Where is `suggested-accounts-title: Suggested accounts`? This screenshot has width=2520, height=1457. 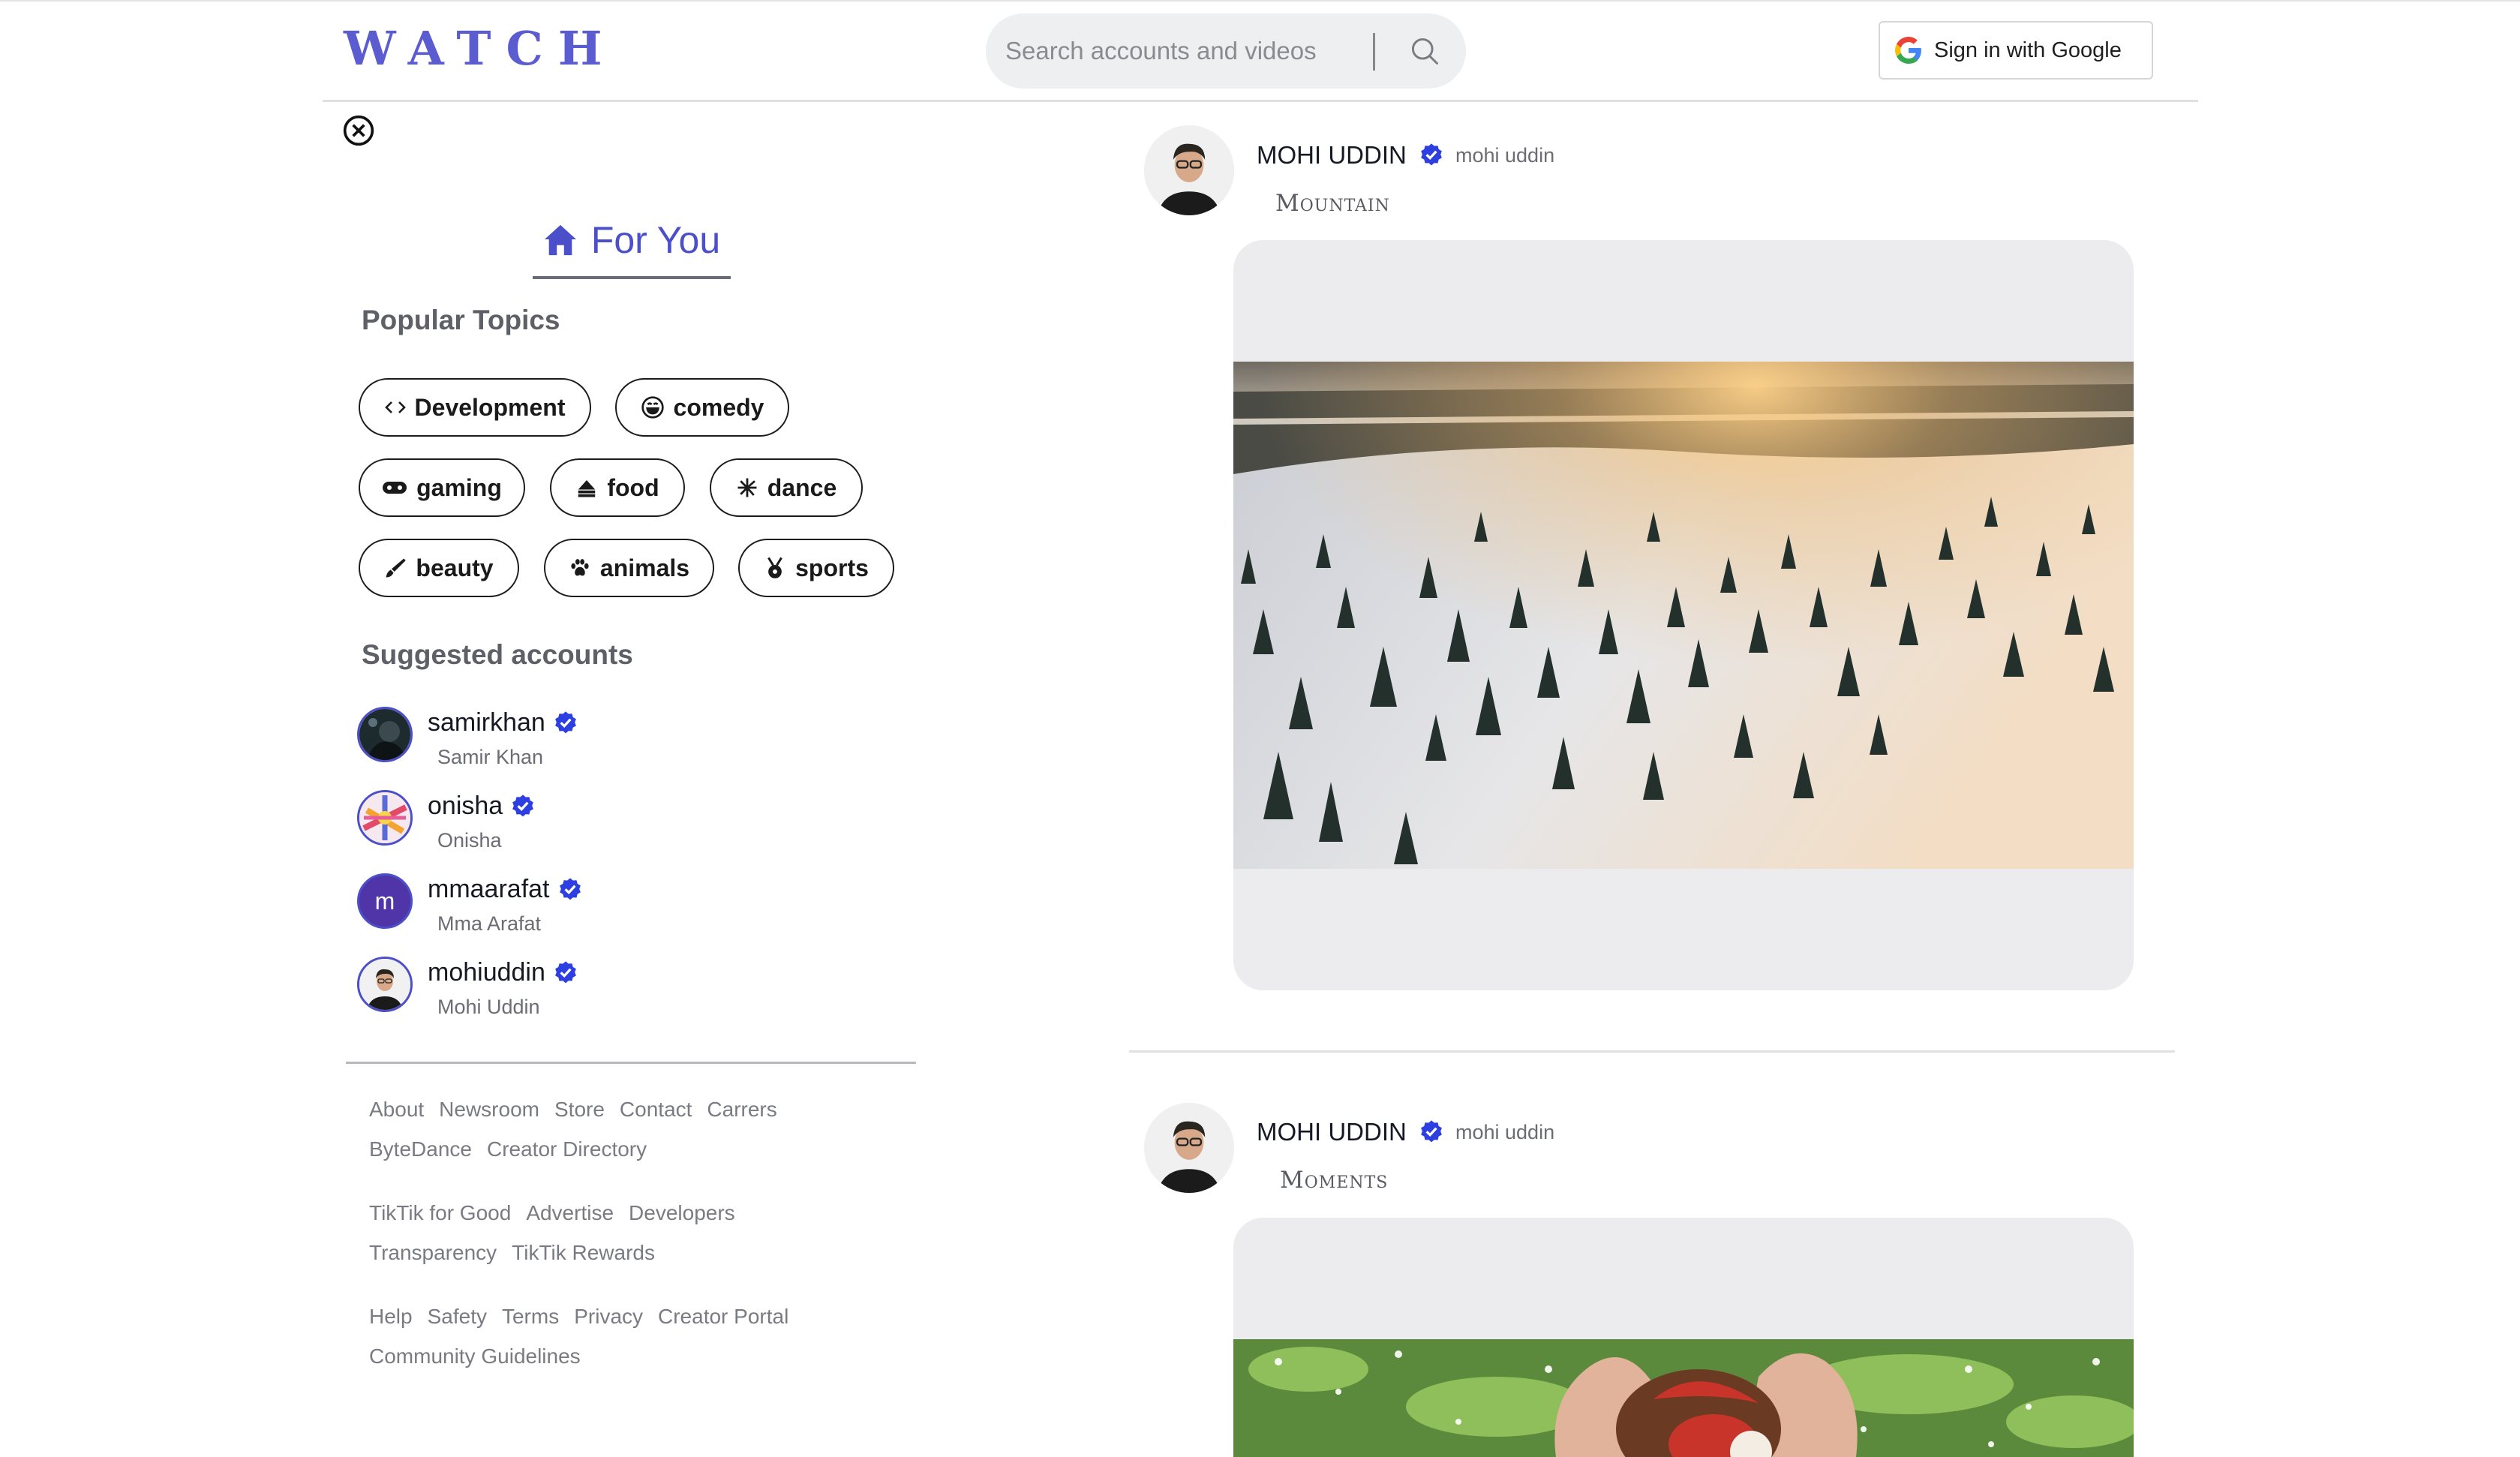 suggested-accounts-title: Suggested accounts is located at coordinates (497, 654).